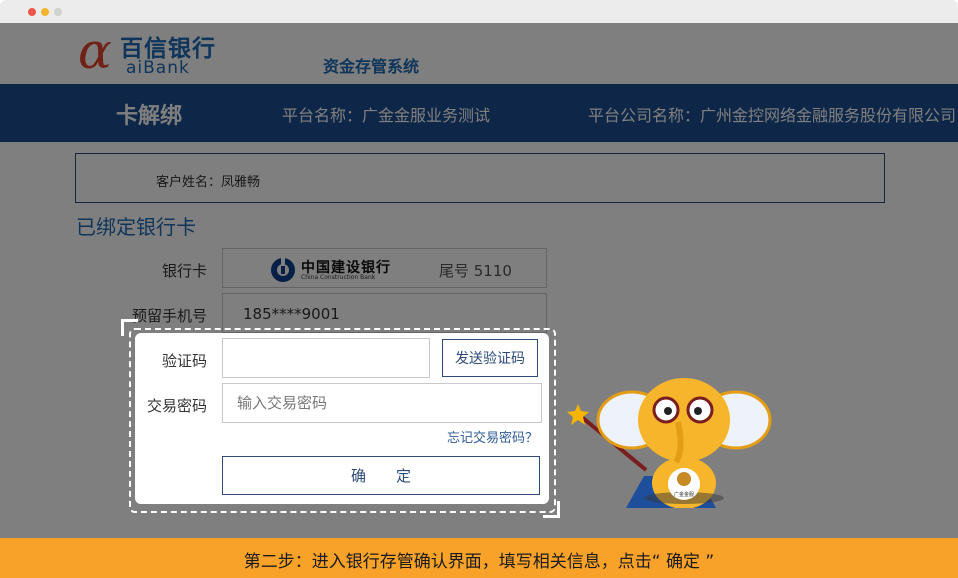  I want to click on step-instruction: 第二步：进入银行存管确认界面，填写相关信息，点击“ 确定 ”, so click(479, 562).